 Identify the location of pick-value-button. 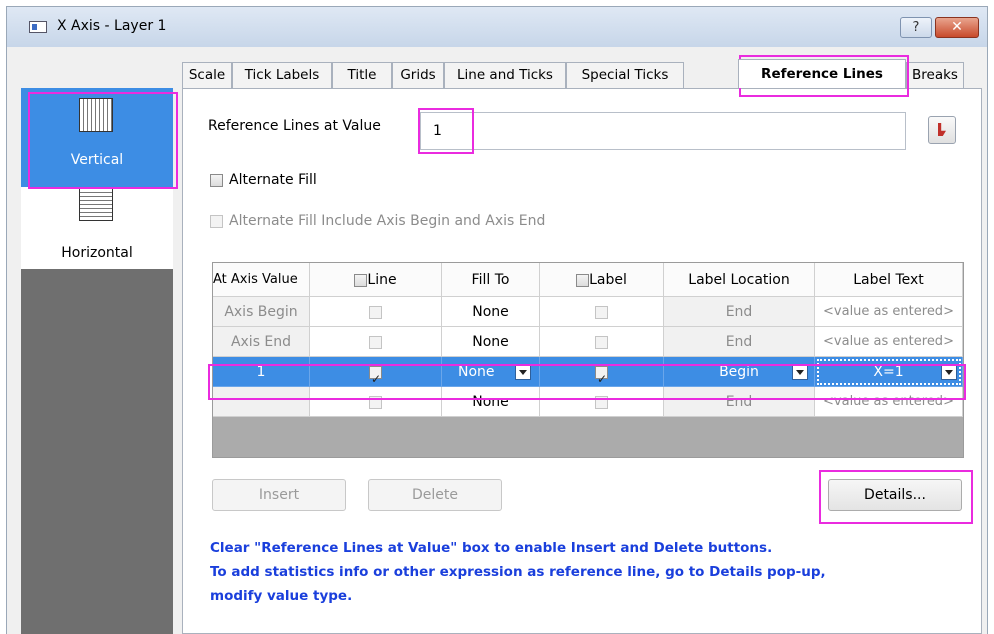
(942, 130).